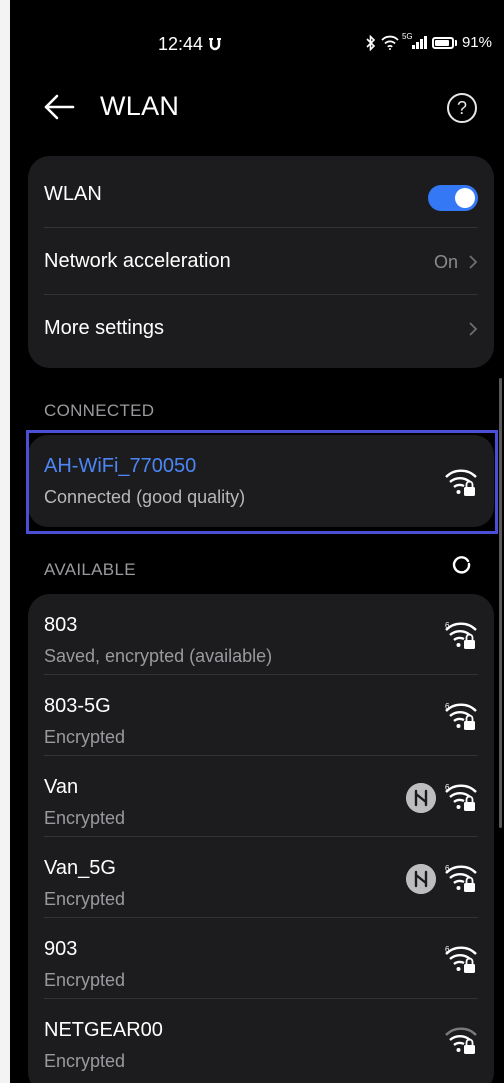  I want to click on network-name: Van, so click(61, 787).